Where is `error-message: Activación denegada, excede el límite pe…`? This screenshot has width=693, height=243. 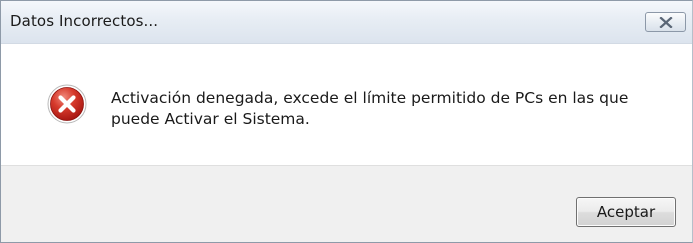 error-message: Activación denegada, excede el límite pe… is located at coordinates (370, 108).